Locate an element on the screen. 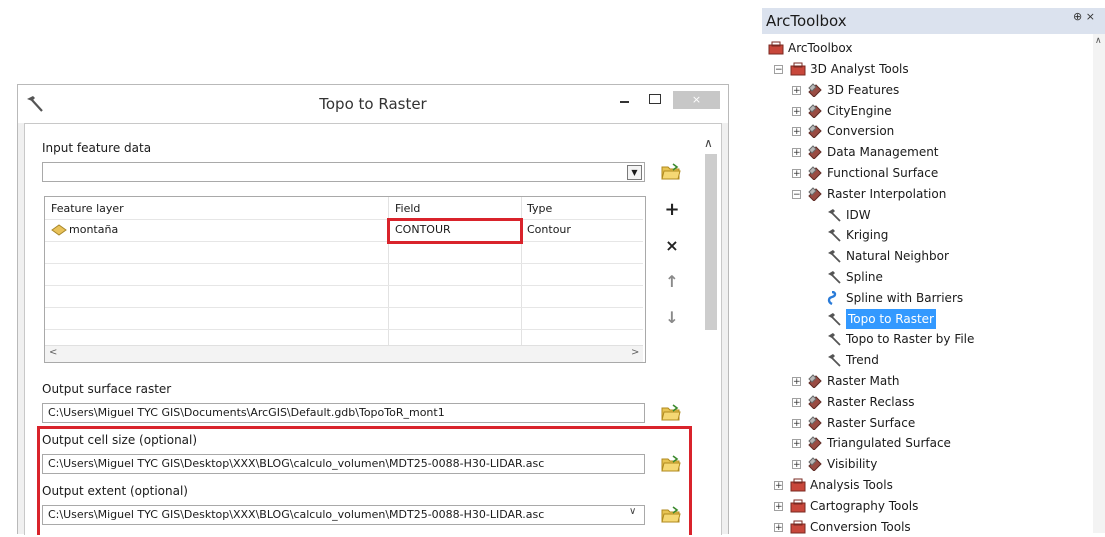  minimize-button is located at coordinates (625, 99).